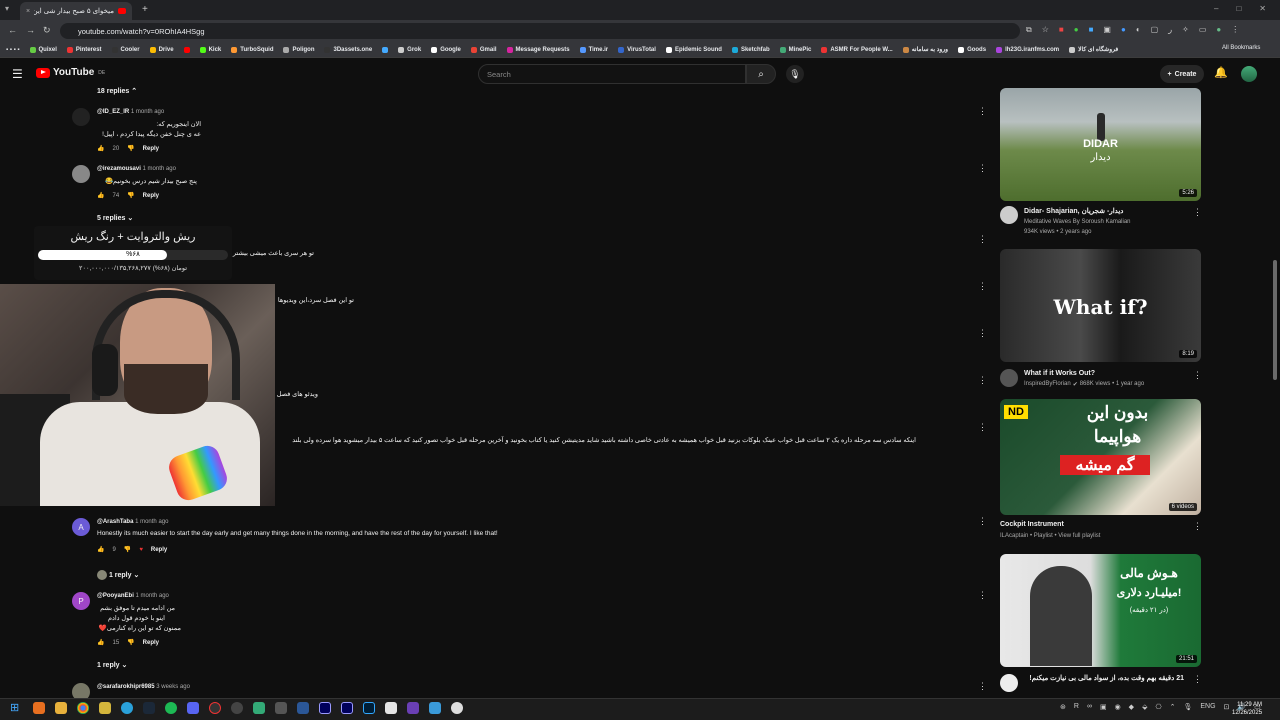 This screenshot has height=720, width=1280. Describe the element at coordinates (81, 174) in the screenshot. I see `avatar` at that location.